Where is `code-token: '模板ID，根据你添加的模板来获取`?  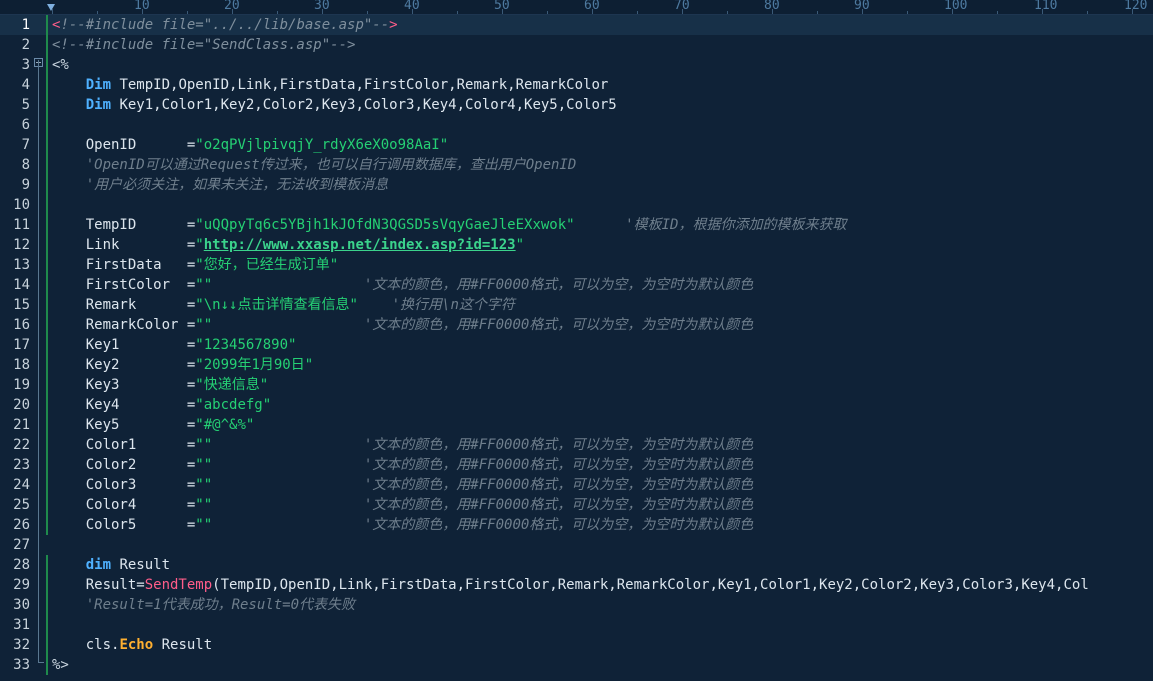
code-token: '模板ID，根据你添加的模板来获取 is located at coordinates (736, 225).